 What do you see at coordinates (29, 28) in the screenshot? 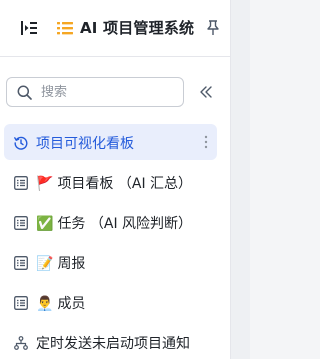
I see `indent-collapse-icon` at bounding box center [29, 28].